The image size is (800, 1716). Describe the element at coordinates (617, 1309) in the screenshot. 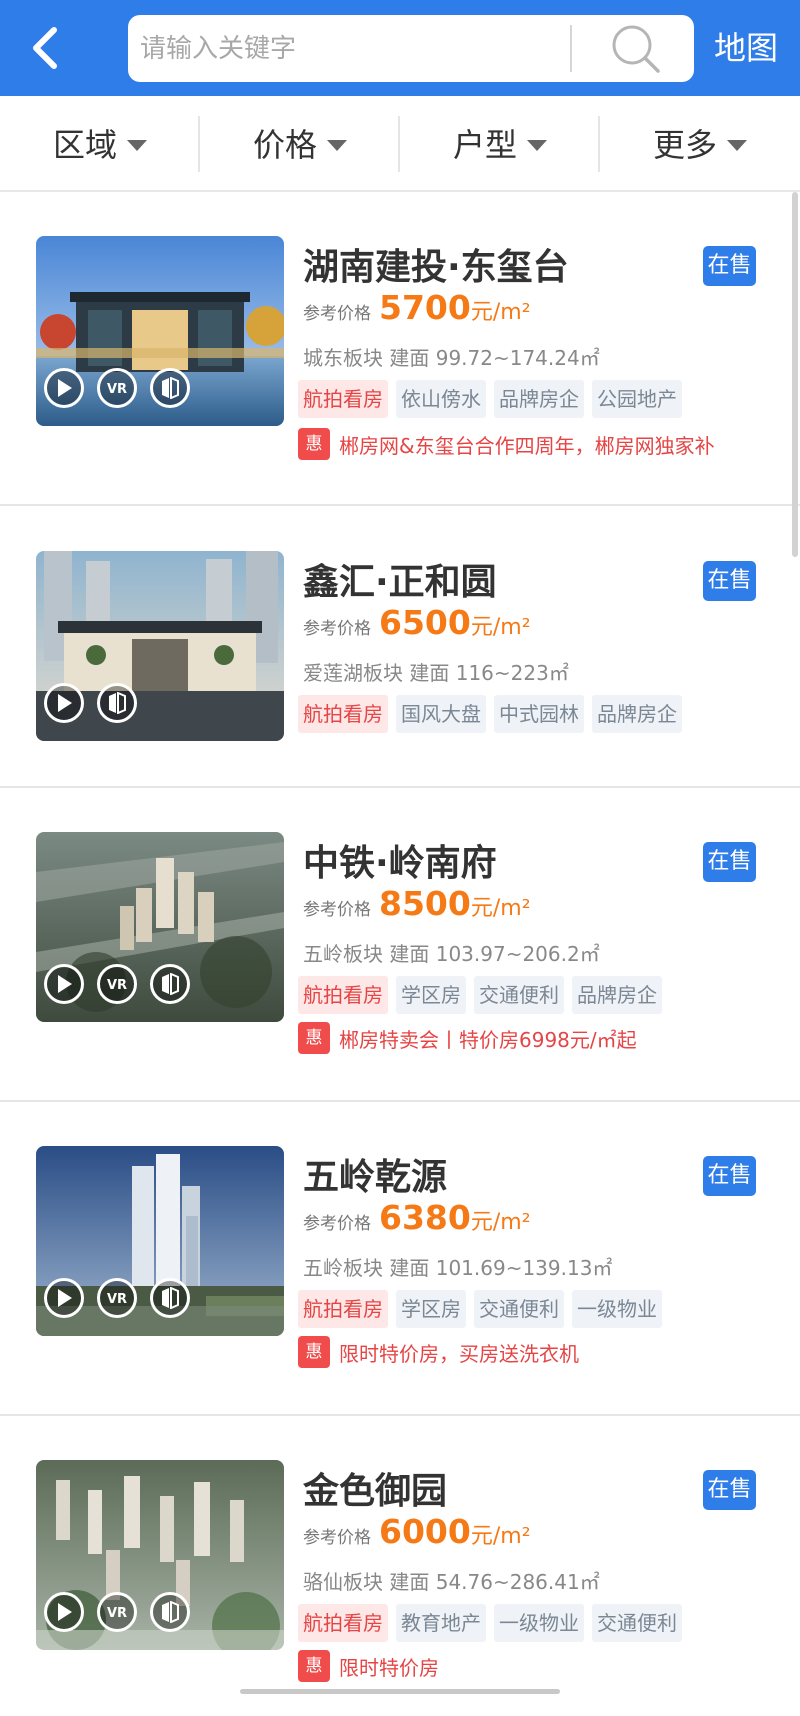

I see `tag: 一级物业` at that location.